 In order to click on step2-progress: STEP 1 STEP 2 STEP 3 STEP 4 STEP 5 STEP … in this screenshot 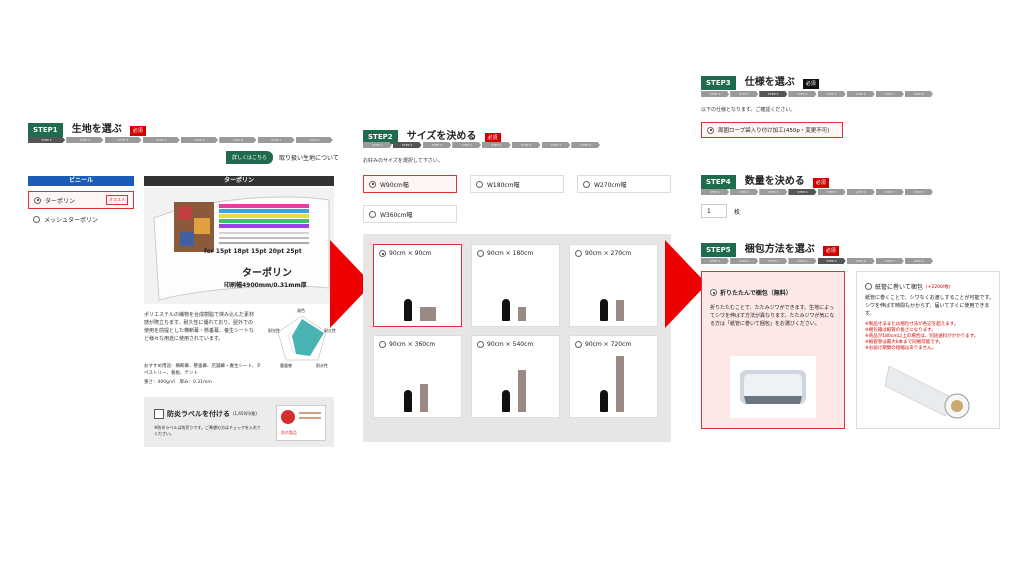, I will do `click(482, 145)`.